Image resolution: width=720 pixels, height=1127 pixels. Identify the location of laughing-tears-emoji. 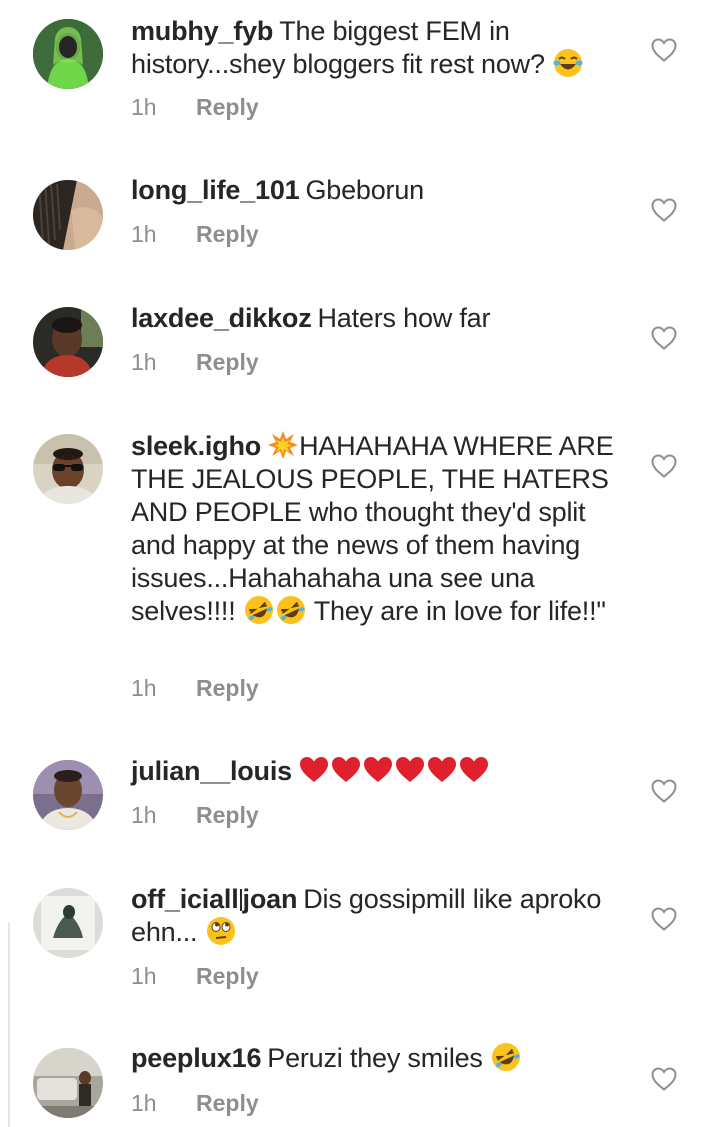
(568, 63).